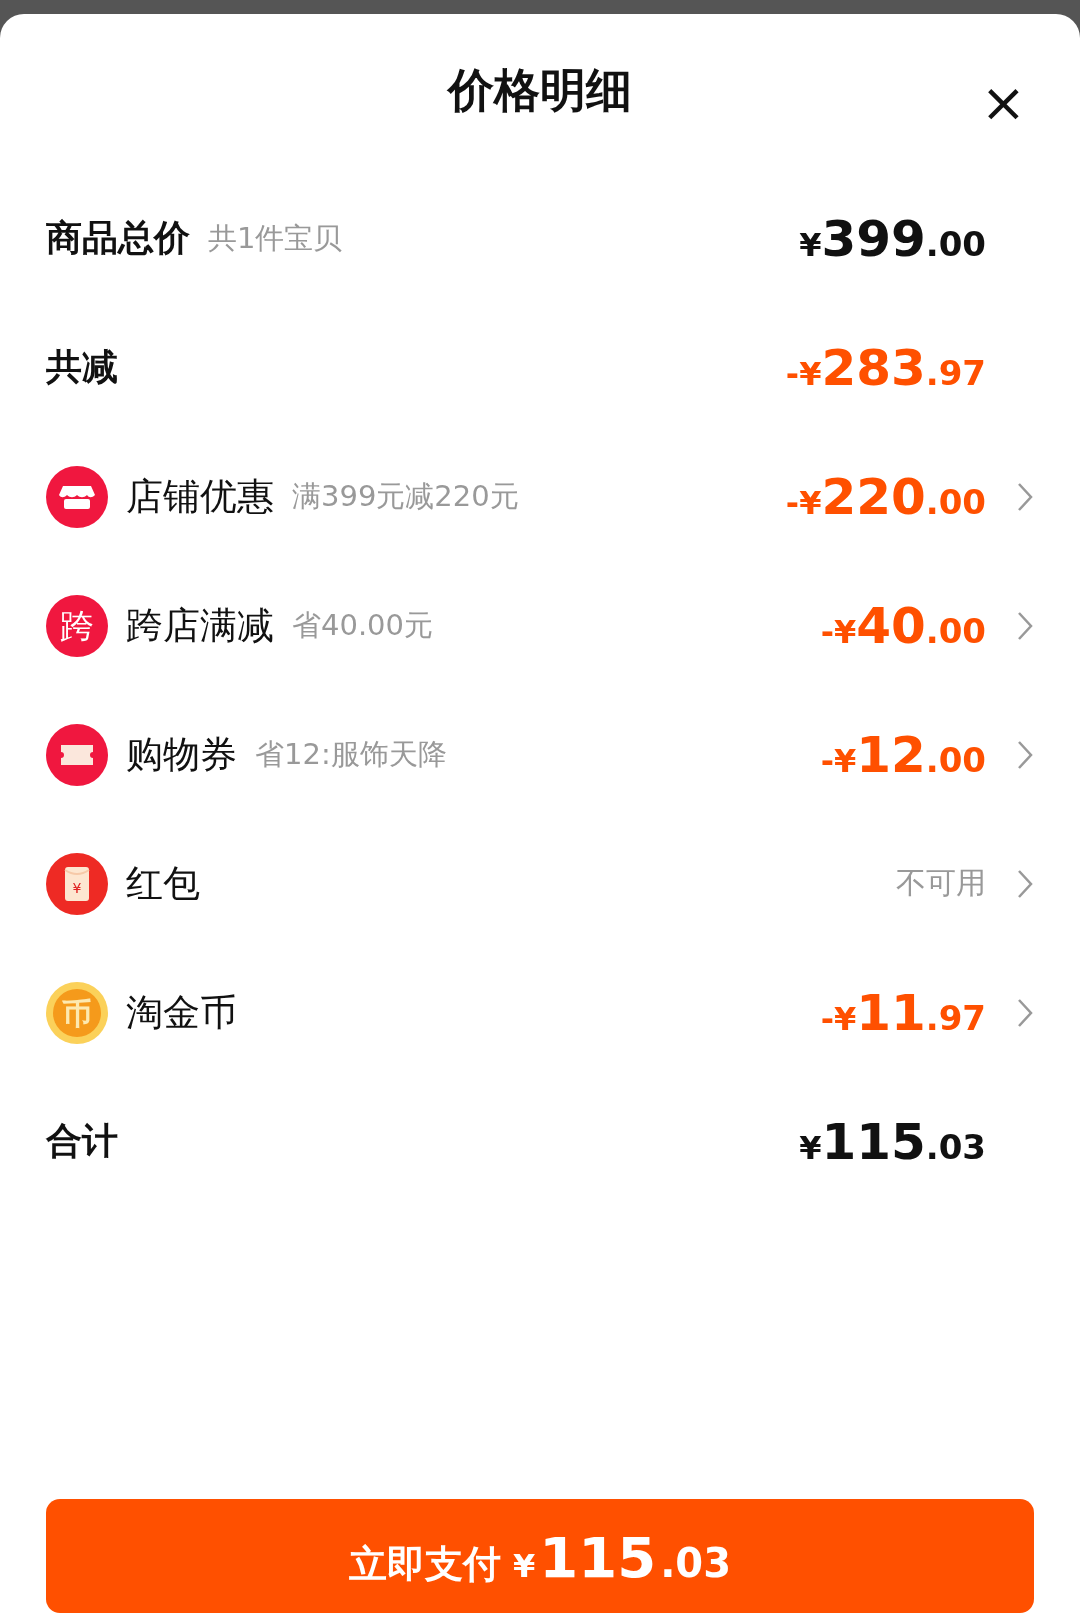 The image size is (1080, 1617). I want to click on row-label: 商品总价, so click(118, 238).